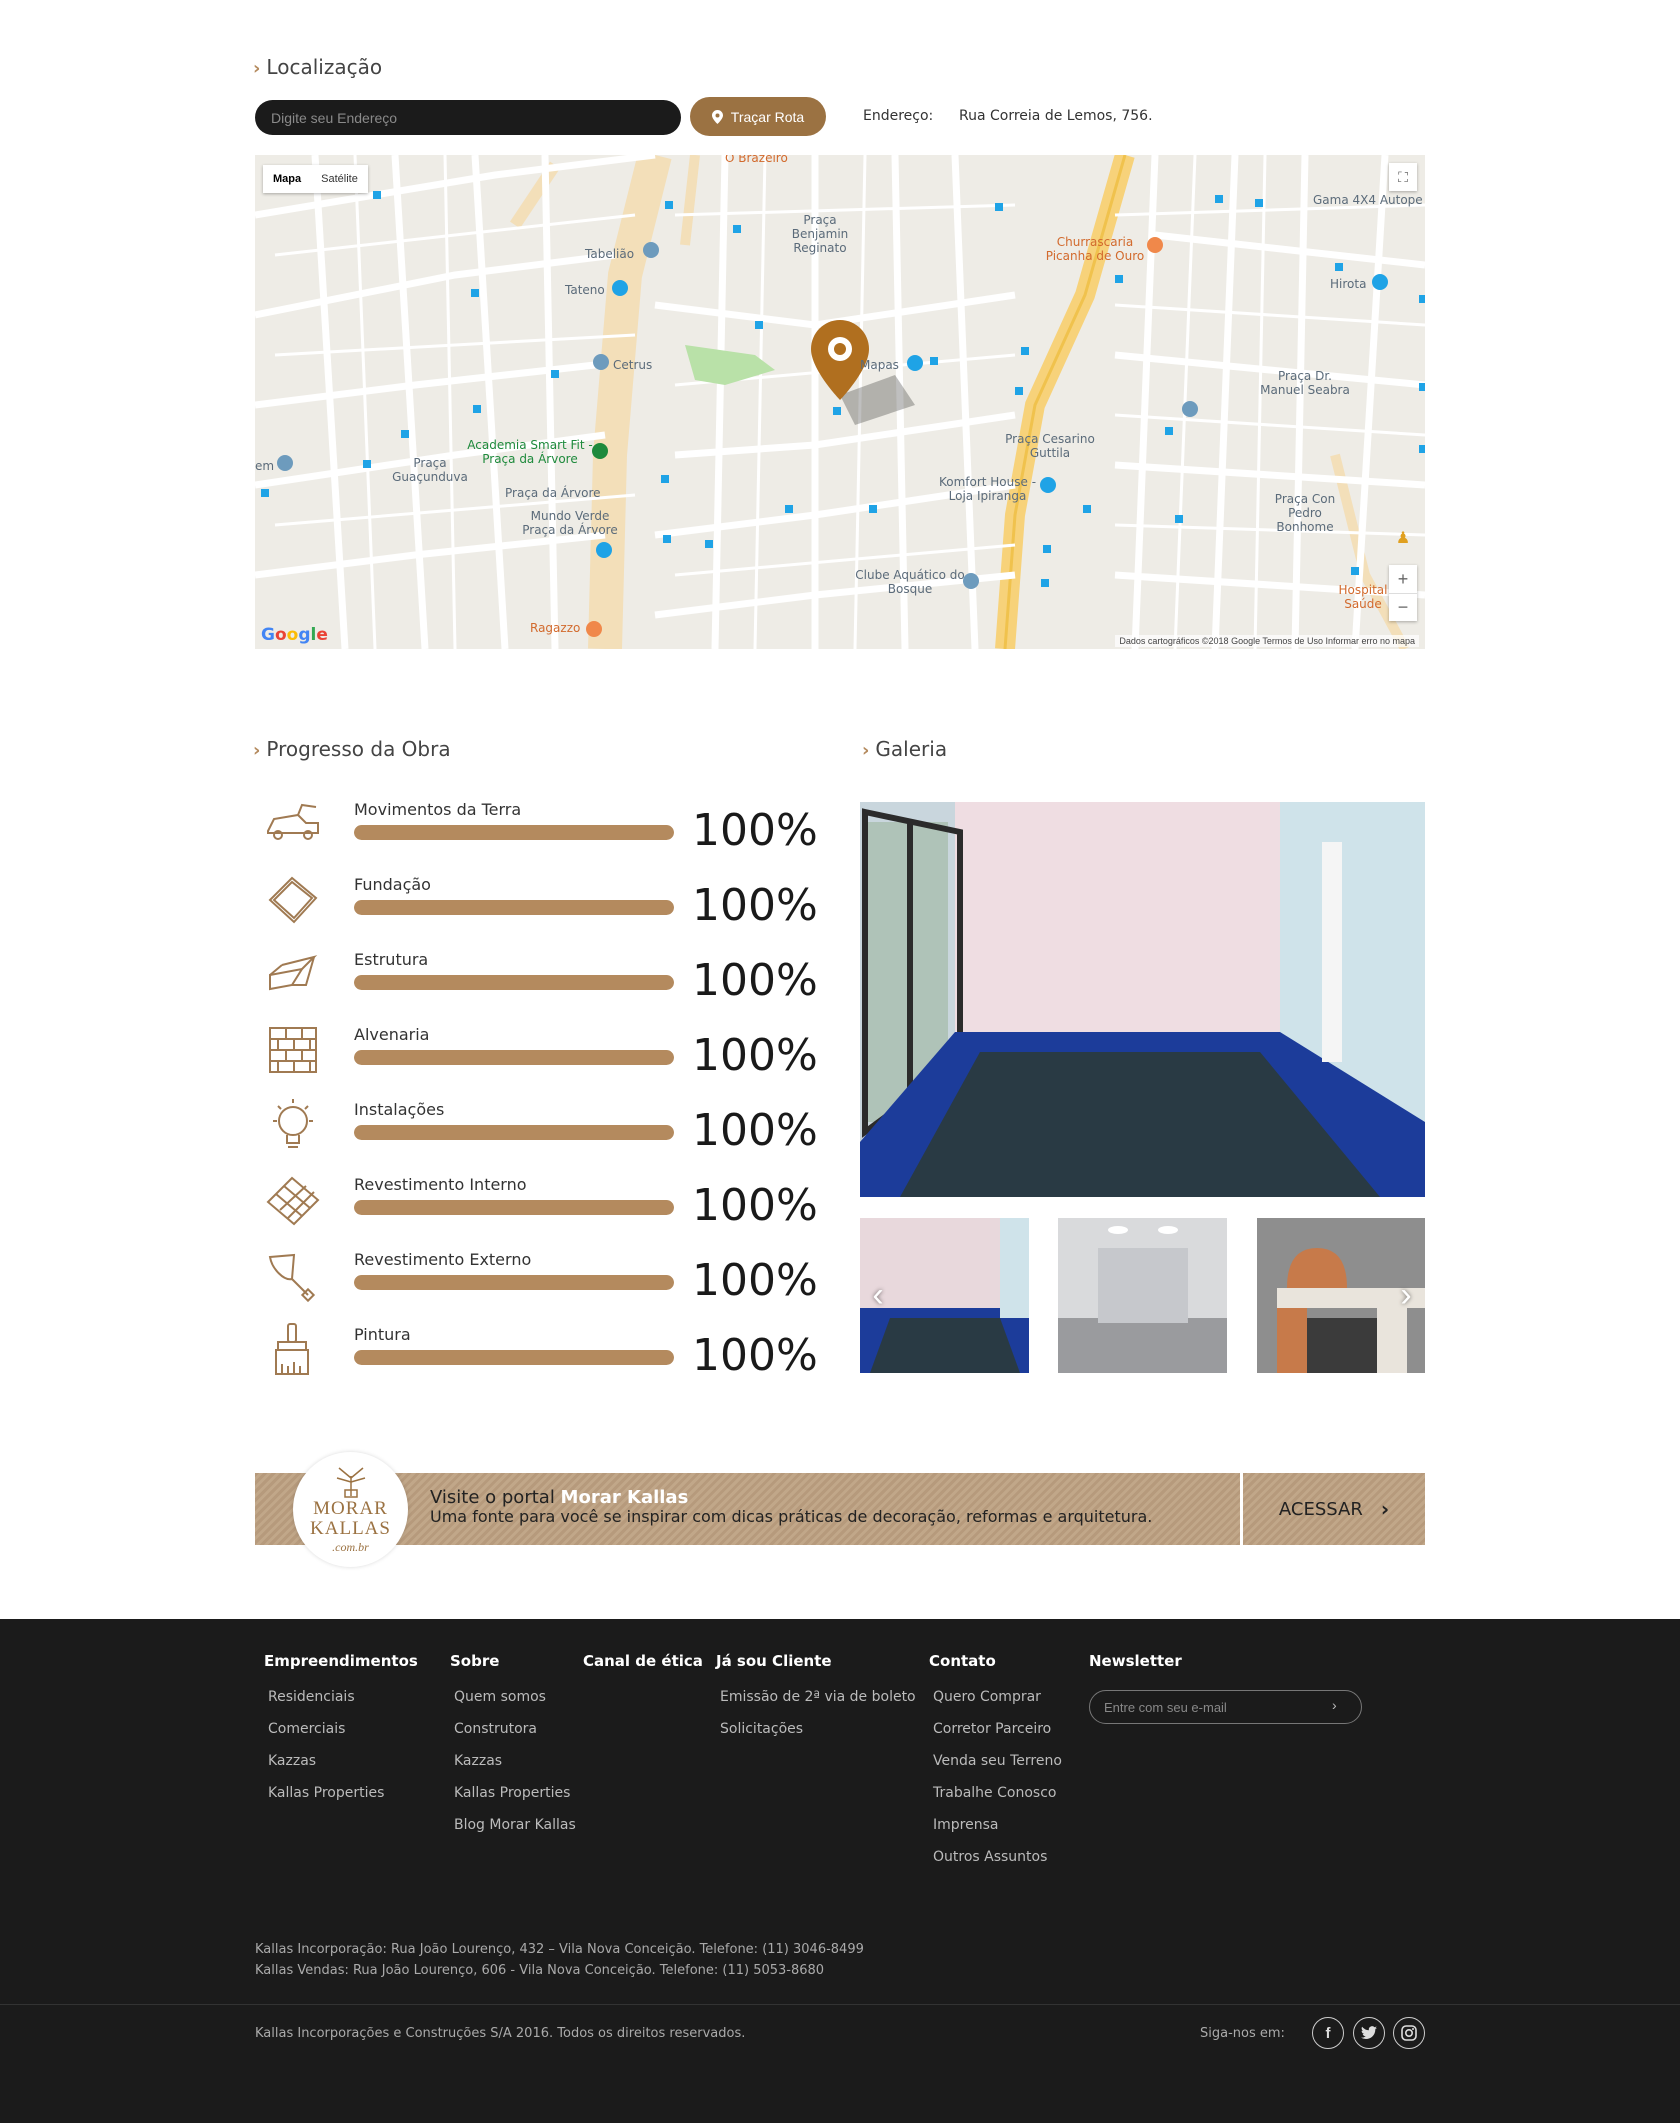  Describe the element at coordinates (352, 749) in the screenshot. I see `progress-section-title: › Progresso da Obra` at that location.